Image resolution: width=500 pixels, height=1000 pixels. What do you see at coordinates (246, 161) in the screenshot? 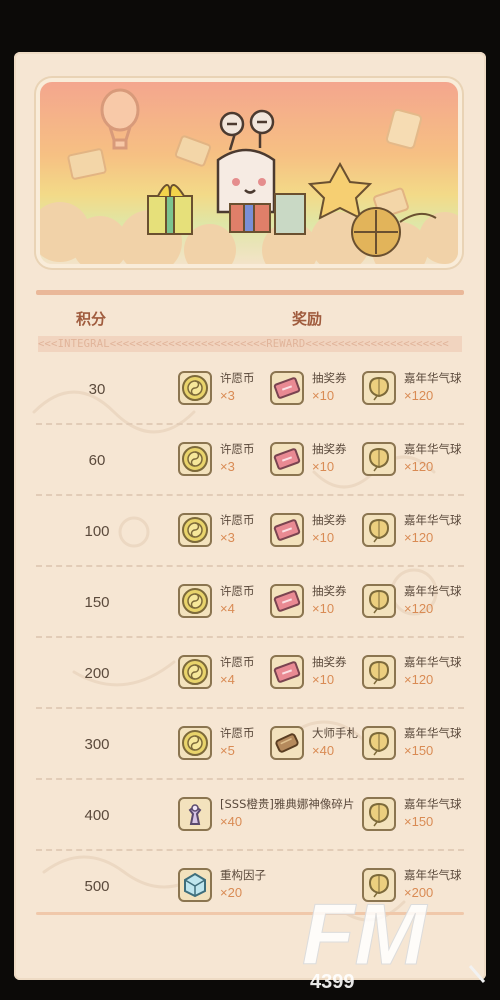
I see `snail-character` at bounding box center [246, 161].